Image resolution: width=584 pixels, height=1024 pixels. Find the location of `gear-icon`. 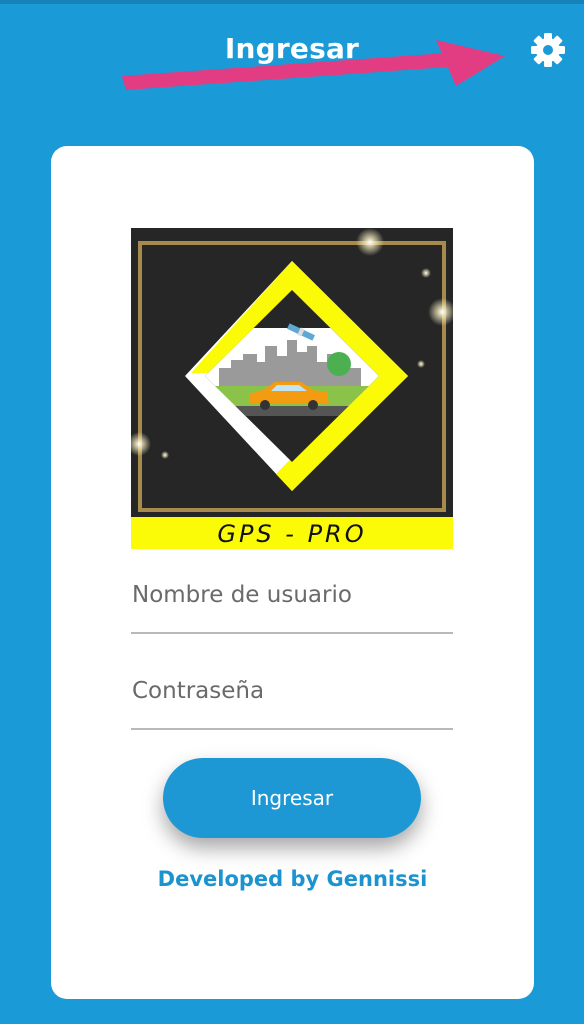

gear-icon is located at coordinates (548, 50).